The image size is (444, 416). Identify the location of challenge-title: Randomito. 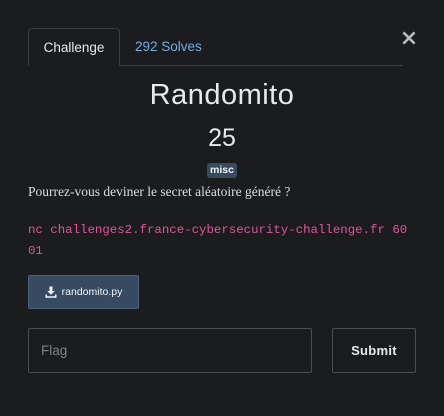
(222, 95).